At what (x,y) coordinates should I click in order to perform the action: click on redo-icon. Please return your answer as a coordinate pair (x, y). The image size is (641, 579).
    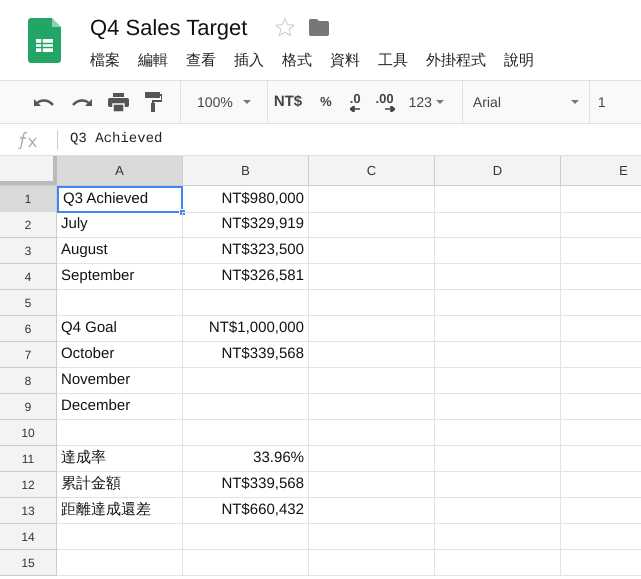
    Looking at the image, I should click on (81, 102).